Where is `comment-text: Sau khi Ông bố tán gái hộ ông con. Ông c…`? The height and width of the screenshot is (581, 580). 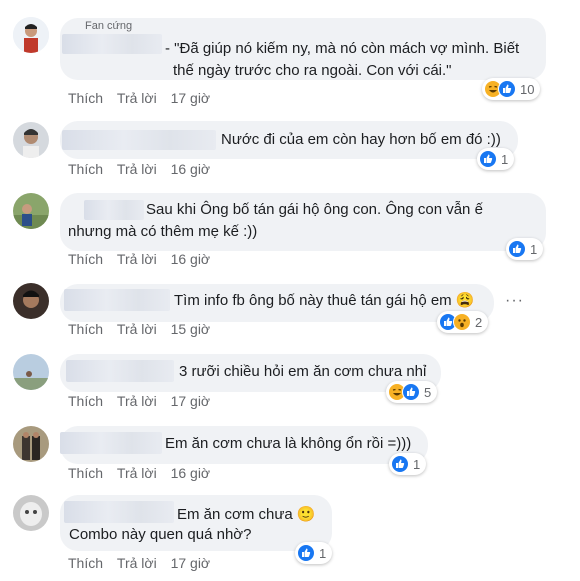 comment-text: Sau khi Ông bố tán gái hộ ông con. Ông c… is located at coordinates (314, 209).